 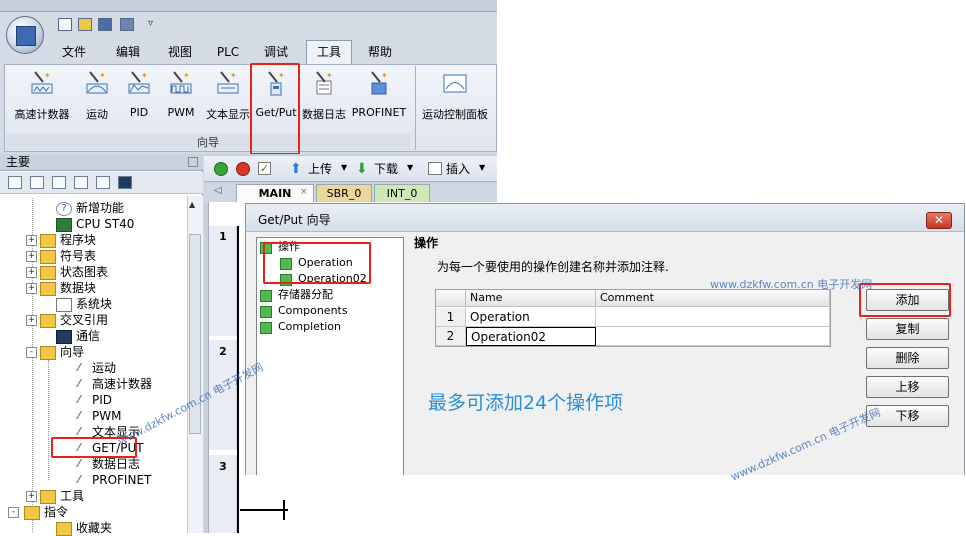 What do you see at coordinates (93, 368) in the screenshot?
I see `tree-item: ⁄ 运动` at bounding box center [93, 368].